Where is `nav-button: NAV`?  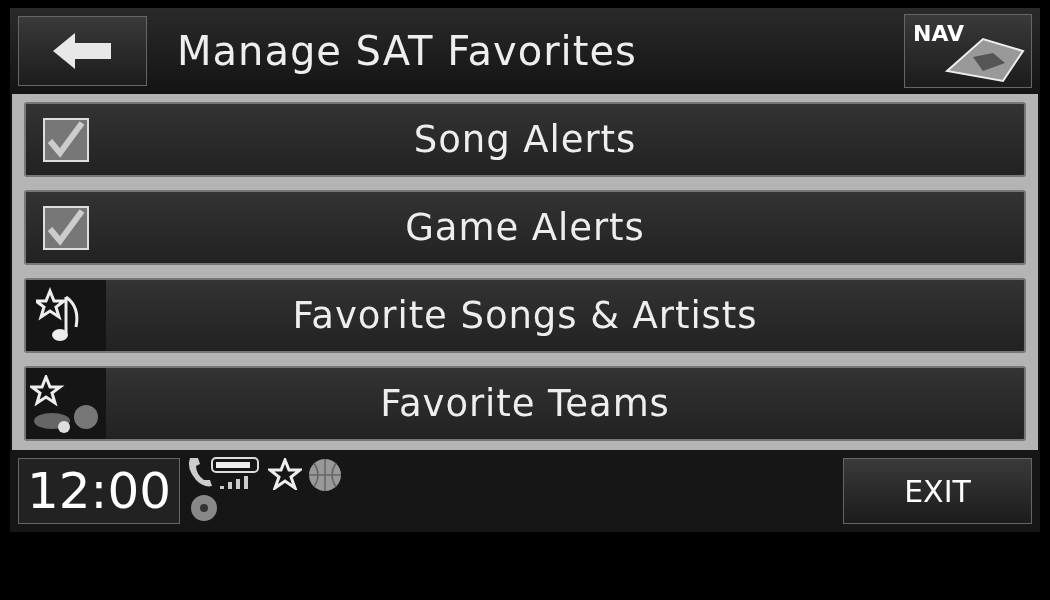
nav-button: NAV is located at coordinates (968, 51).